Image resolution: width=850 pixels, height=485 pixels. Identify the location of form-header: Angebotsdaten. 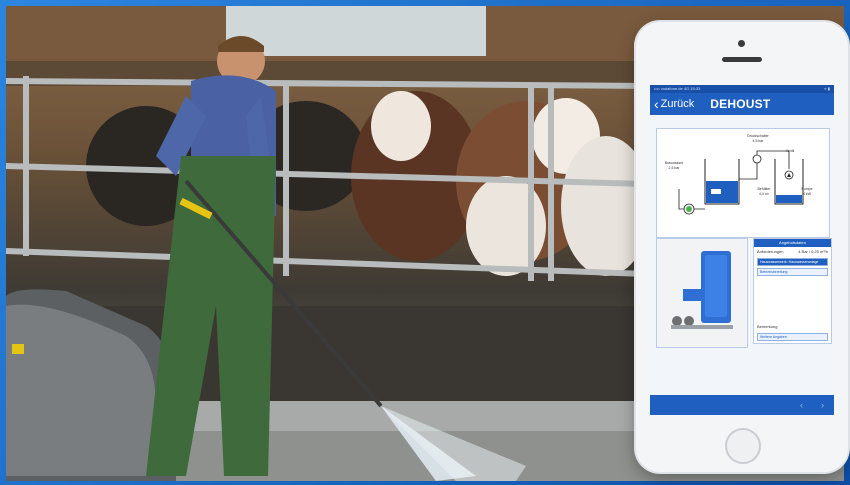
(792, 243).